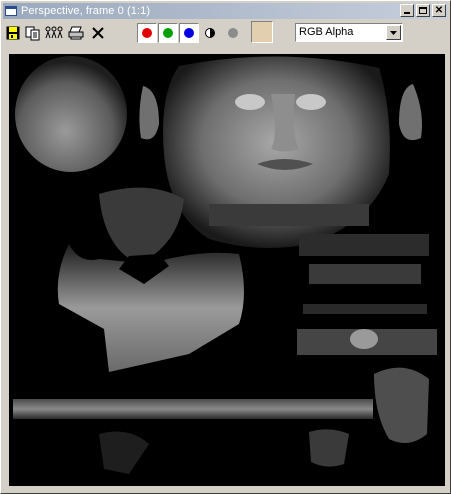  Describe the element at coordinates (71, 114) in the screenshot. I see `helmet-uv-shape` at that location.